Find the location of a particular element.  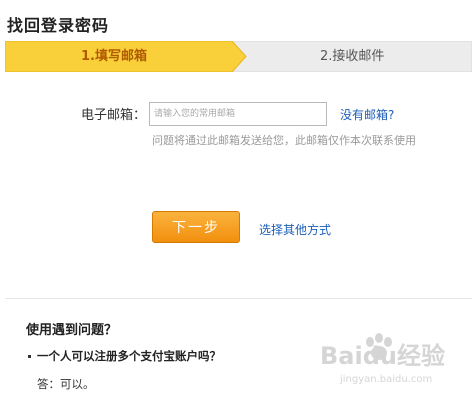

faq-question-text: 一个人可以注册多个支付宝账户吗？ is located at coordinates (129, 356).